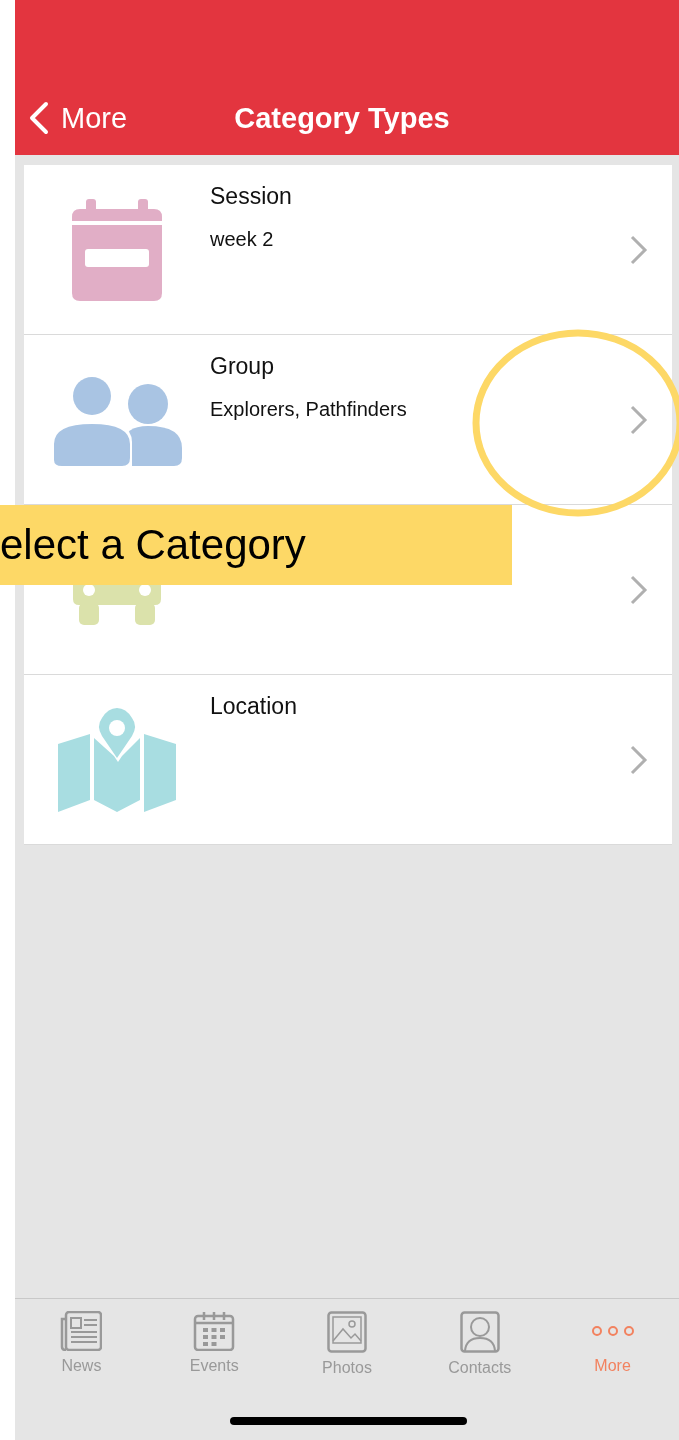 The width and height of the screenshot is (679, 1440). What do you see at coordinates (81, 1331) in the screenshot?
I see `newspaper-icon` at bounding box center [81, 1331].